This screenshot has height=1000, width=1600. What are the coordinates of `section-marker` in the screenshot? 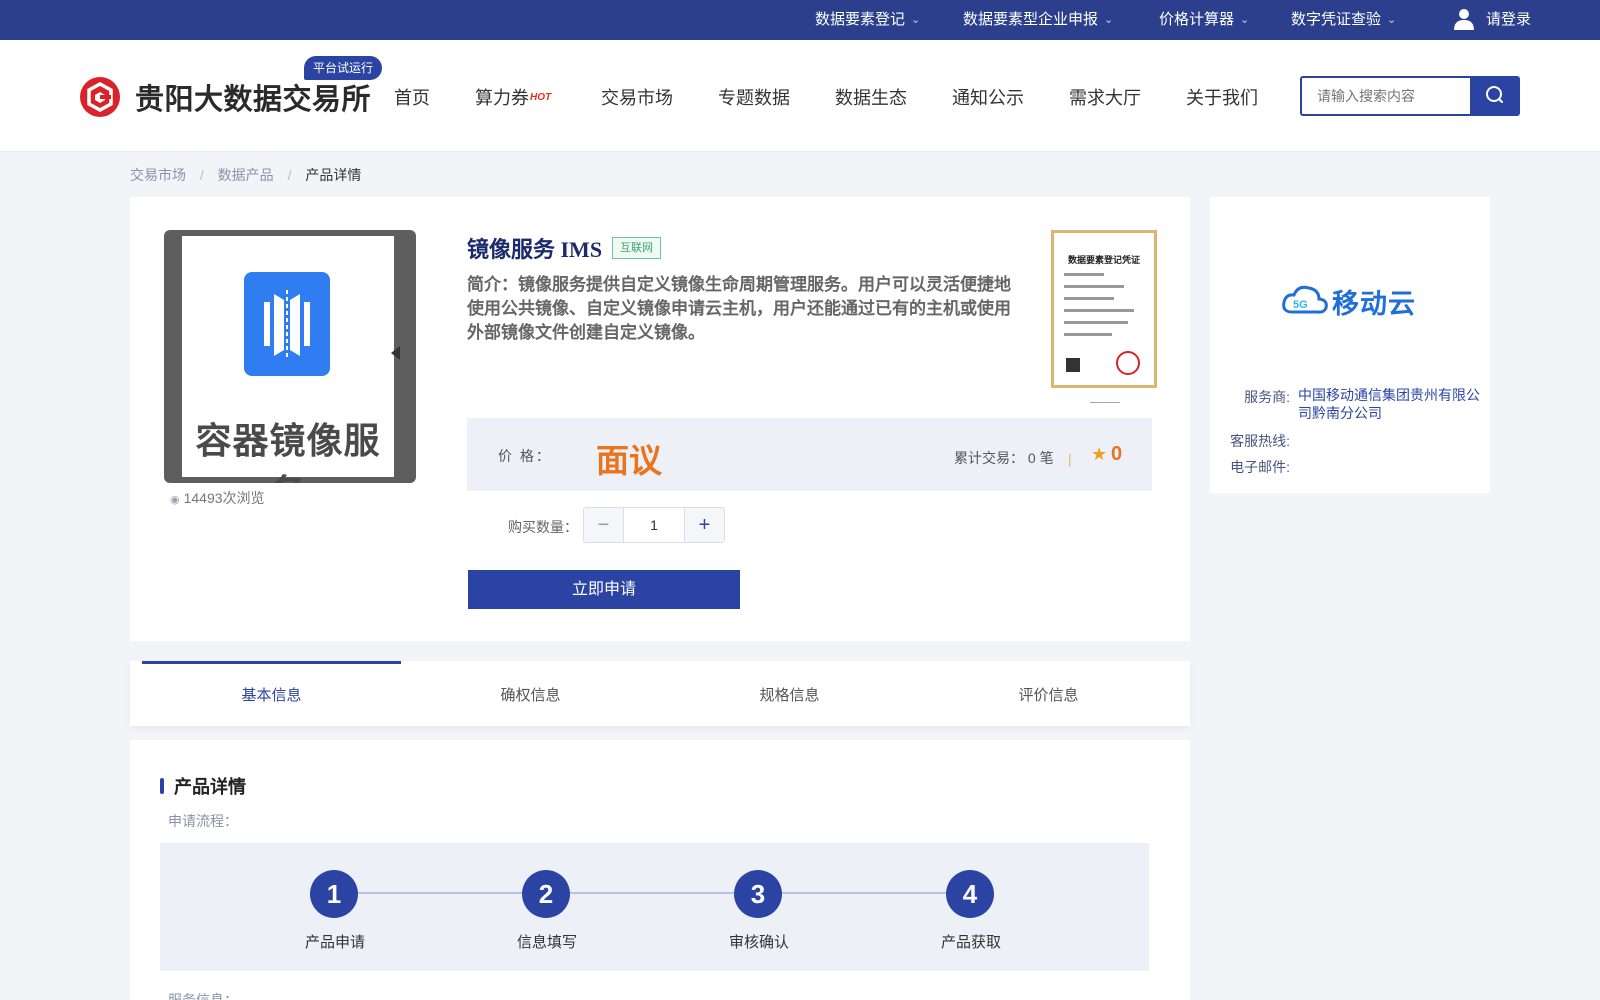 It's located at (162, 786).